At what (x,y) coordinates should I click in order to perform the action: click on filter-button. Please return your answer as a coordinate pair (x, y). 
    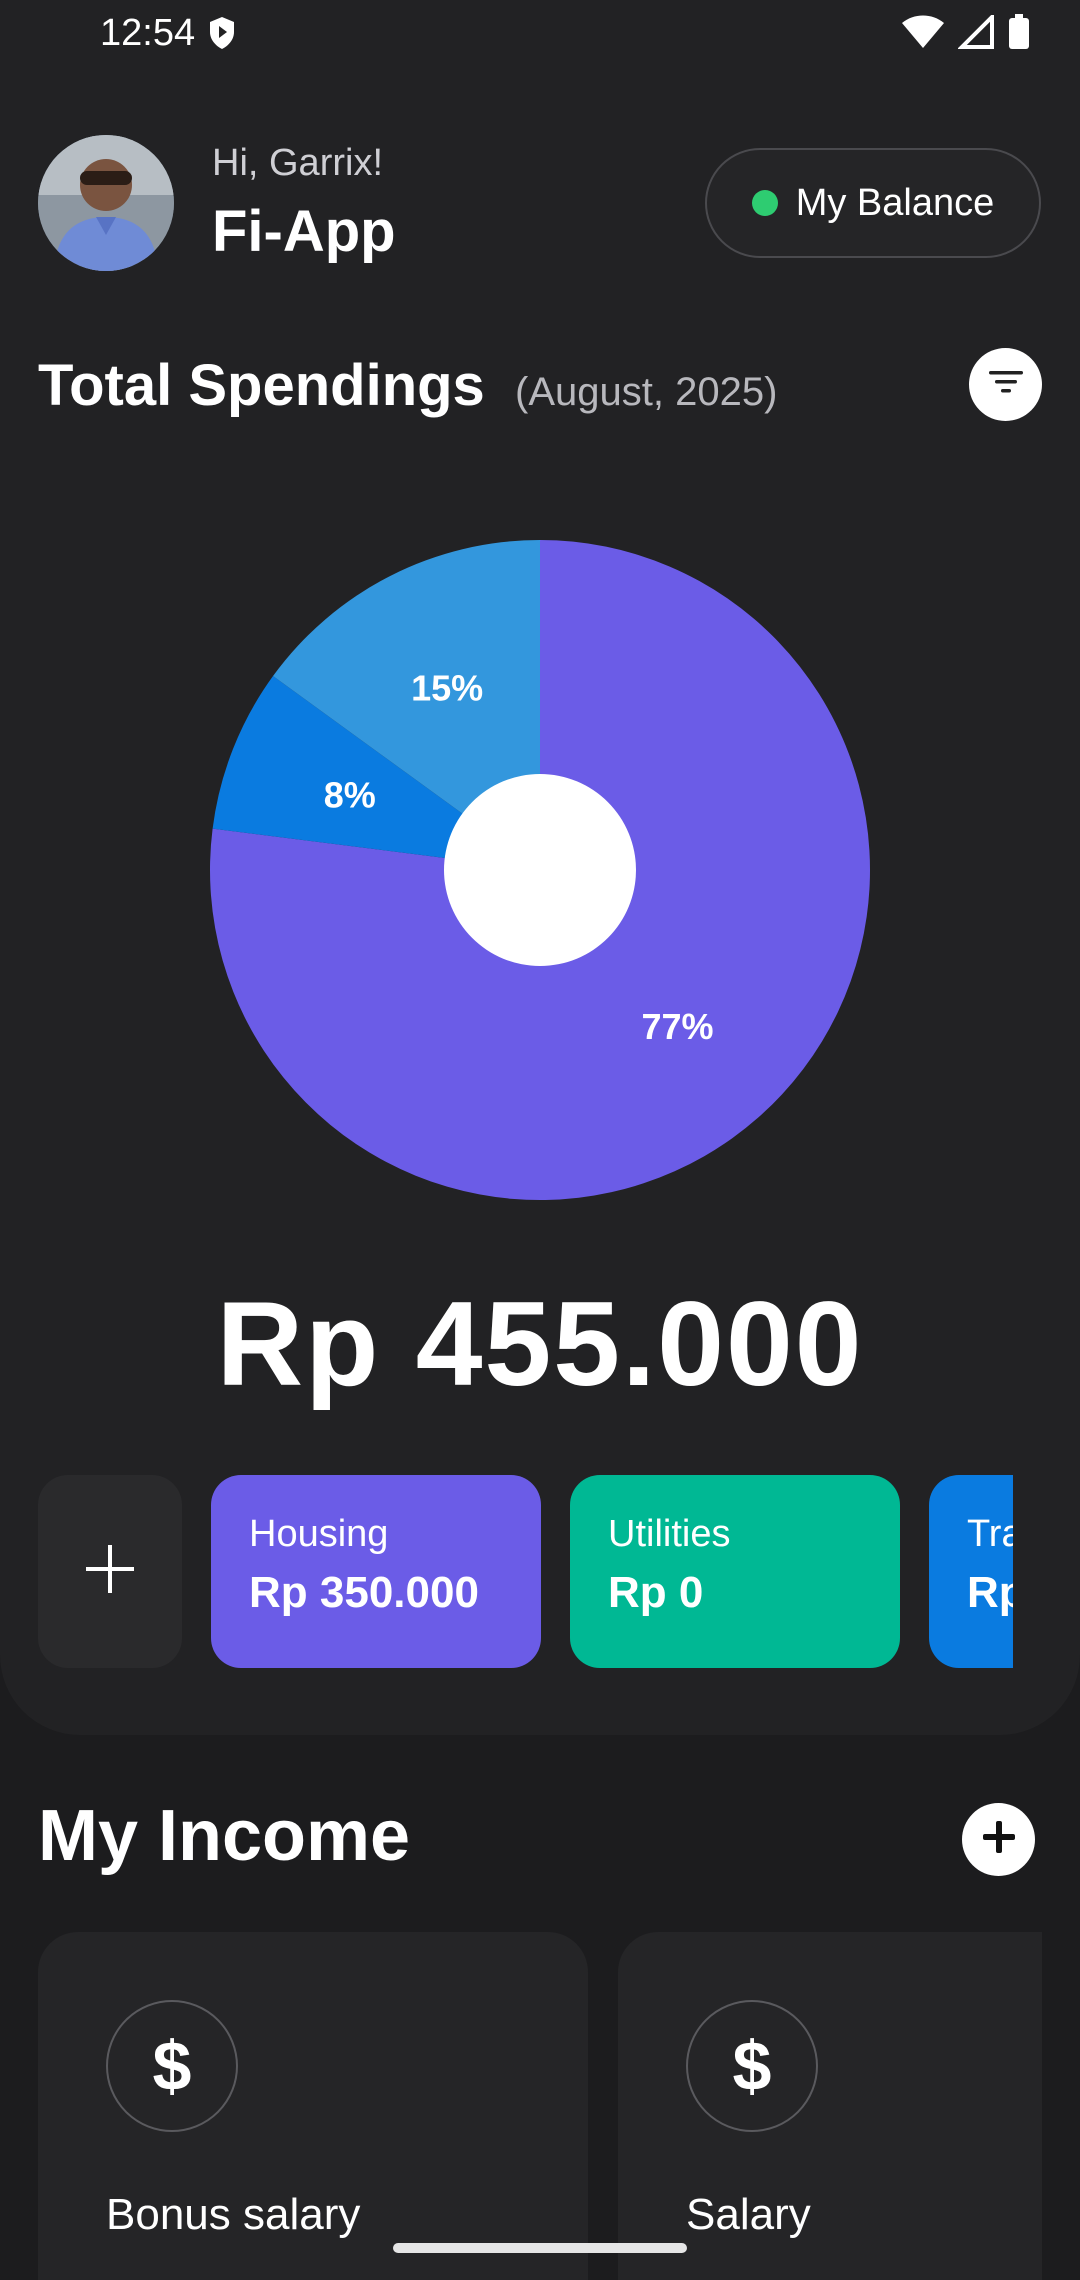
    Looking at the image, I should click on (1005, 384).